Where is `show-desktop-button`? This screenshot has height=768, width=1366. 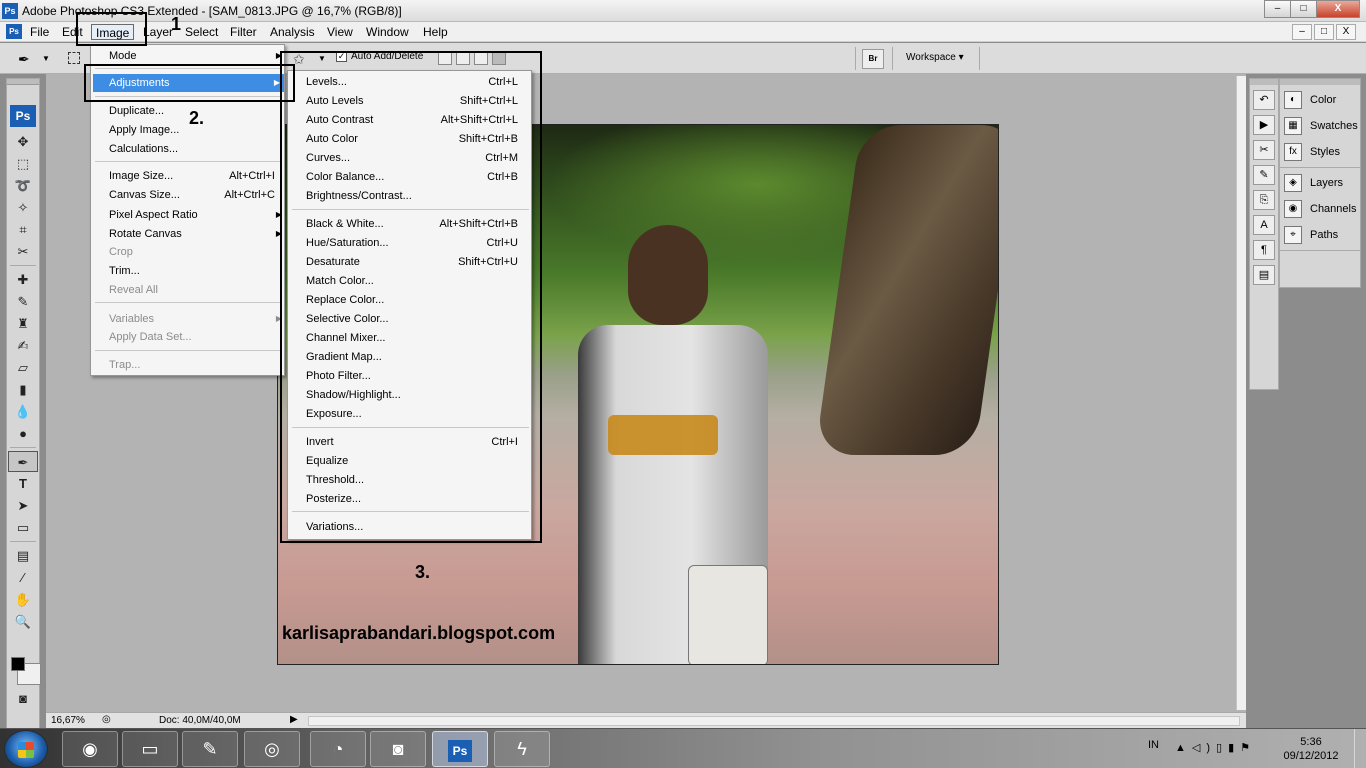
show-desktop-button is located at coordinates (1360, 748).